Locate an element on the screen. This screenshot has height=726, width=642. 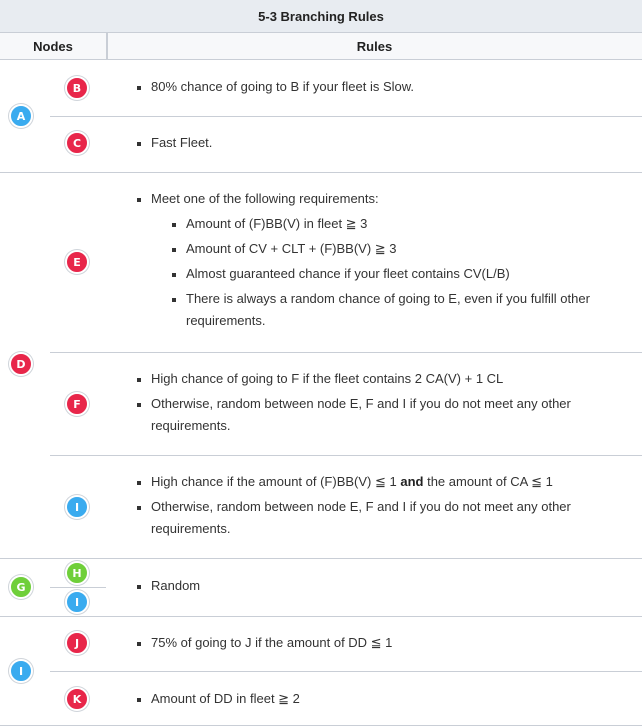
rule-emphasis: and is located at coordinates (412, 481).